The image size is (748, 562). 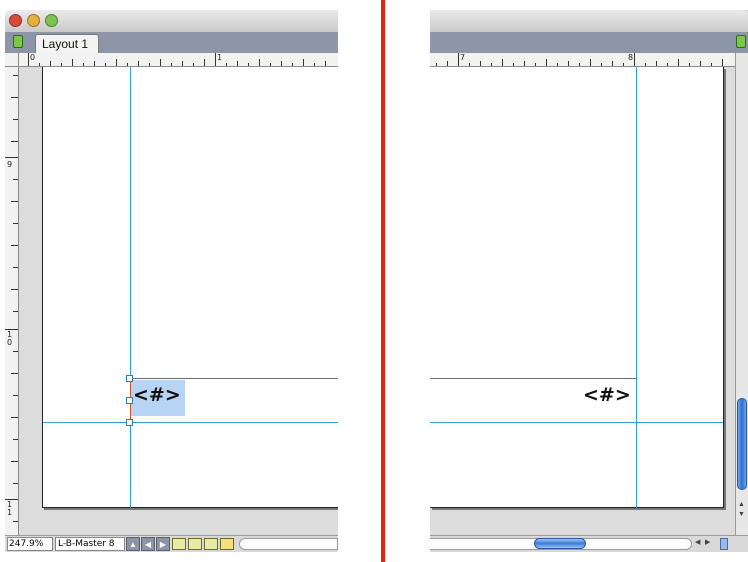 I want to click on zoom-field: 247.9%, so click(x=30, y=544).